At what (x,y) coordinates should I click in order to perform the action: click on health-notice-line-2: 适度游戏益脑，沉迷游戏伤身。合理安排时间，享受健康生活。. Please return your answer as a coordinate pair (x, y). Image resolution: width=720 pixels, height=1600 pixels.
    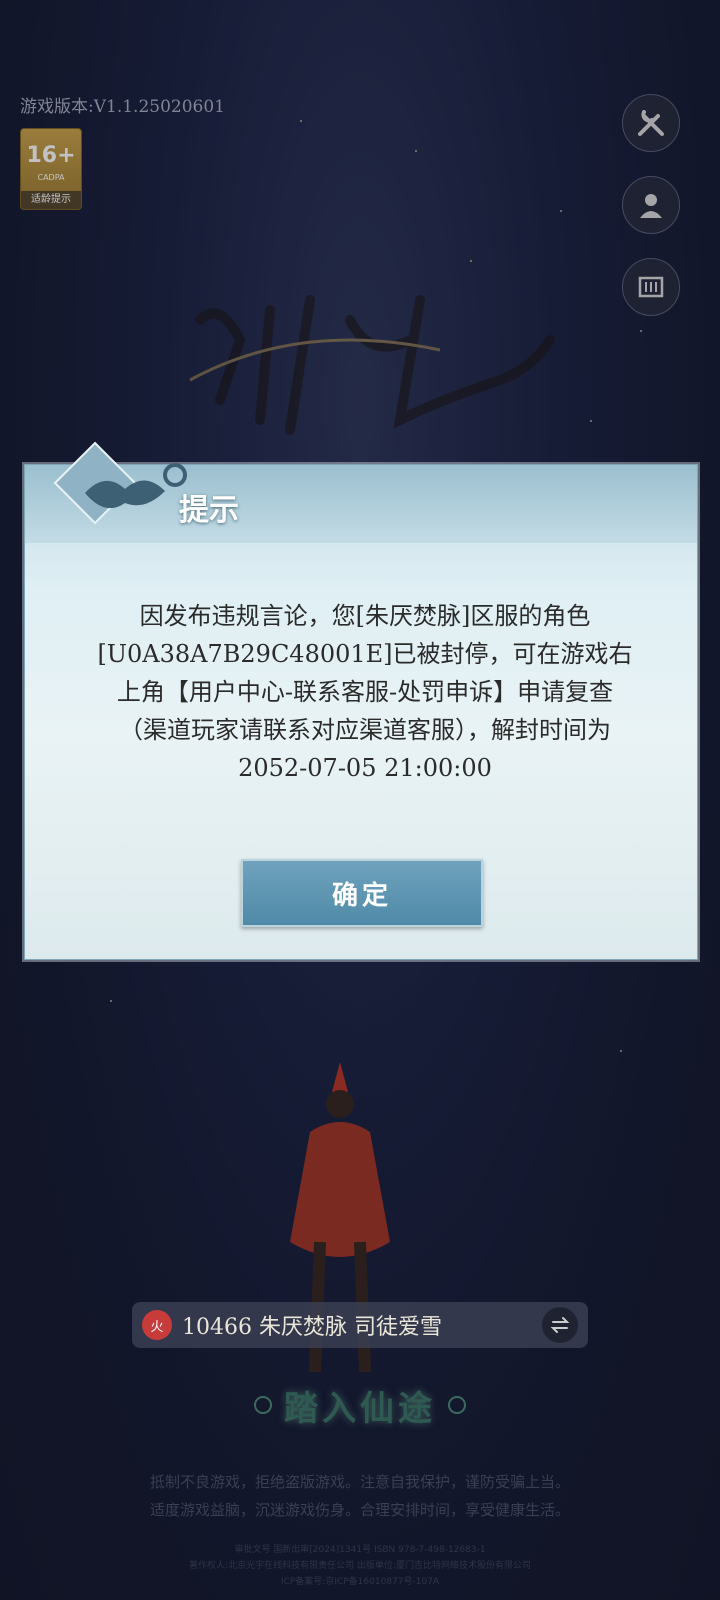
    Looking at the image, I should click on (359, 1510).